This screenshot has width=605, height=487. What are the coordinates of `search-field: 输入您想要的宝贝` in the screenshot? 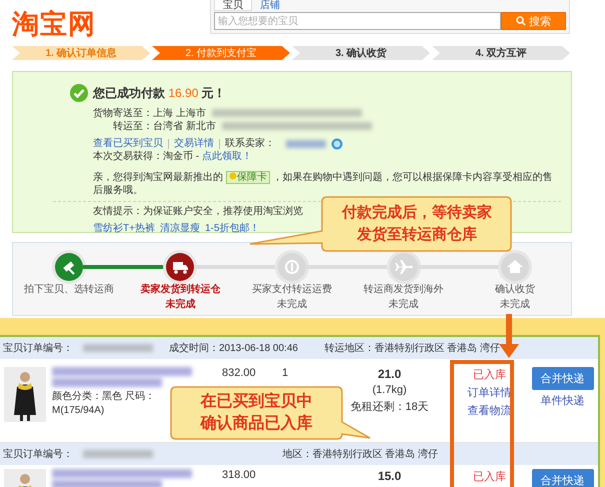 It's located at (357, 21).